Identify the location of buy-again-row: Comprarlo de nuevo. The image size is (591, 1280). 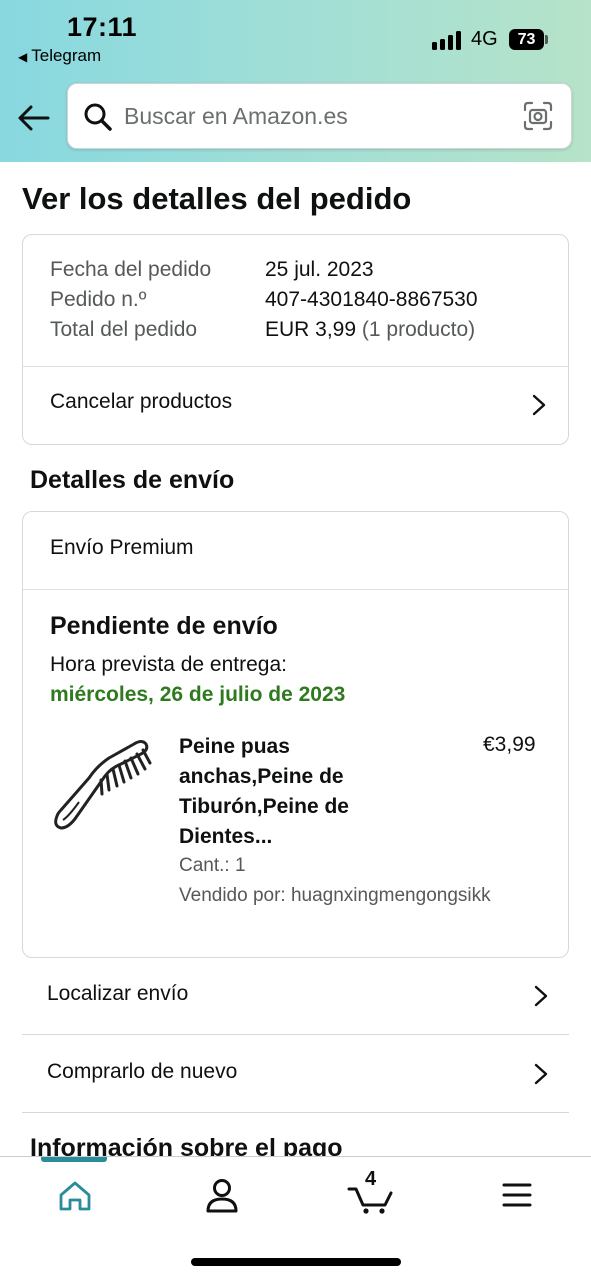
(295, 1074).